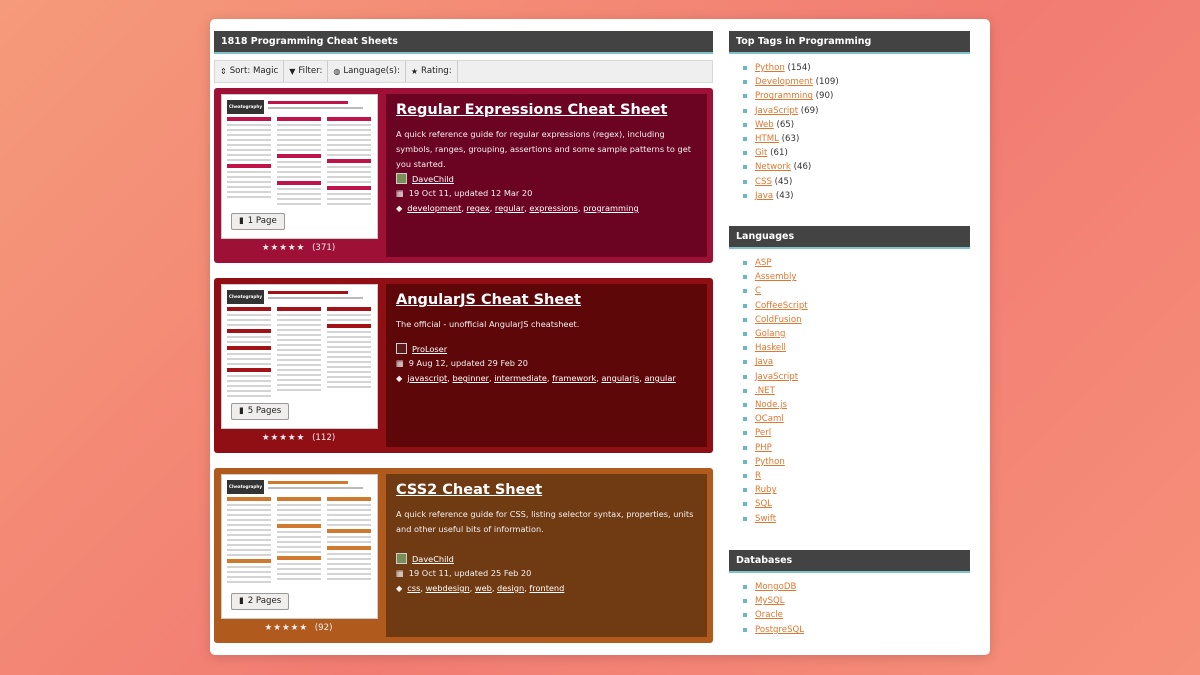 The height and width of the screenshot is (675, 1200). What do you see at coordinates (324, 438) in the screenshot?
I see `rating-count: (112)` at bounding box center [324, 438].